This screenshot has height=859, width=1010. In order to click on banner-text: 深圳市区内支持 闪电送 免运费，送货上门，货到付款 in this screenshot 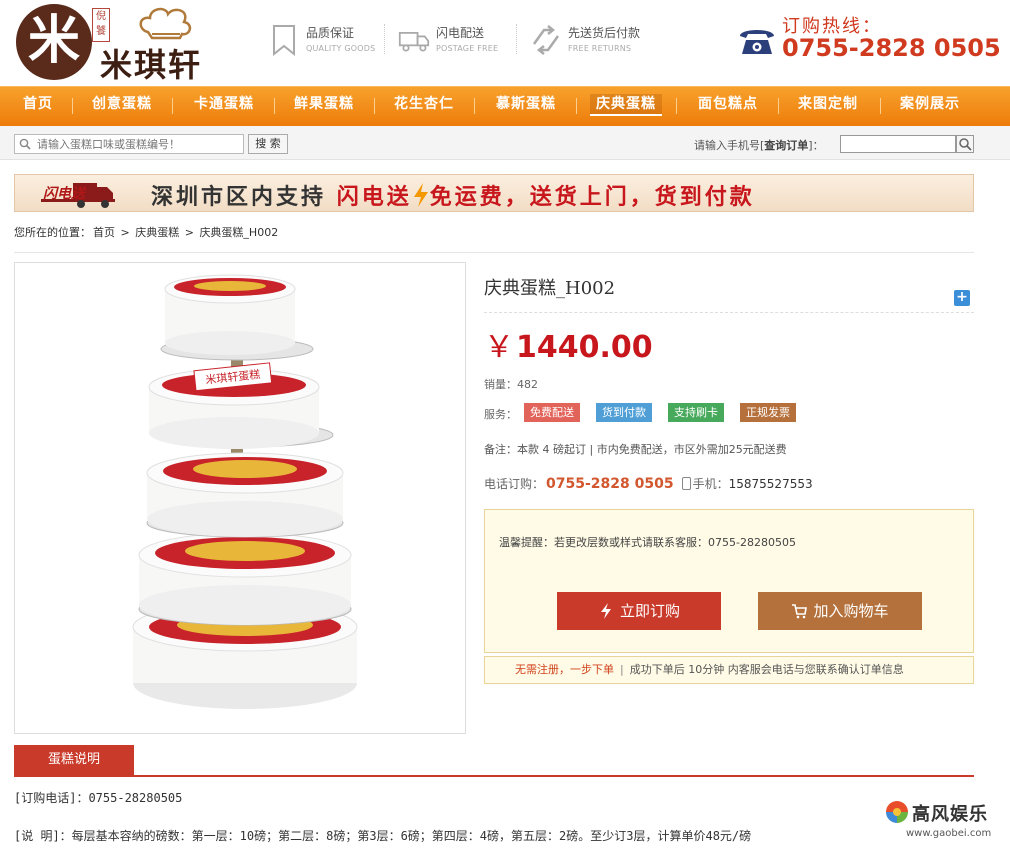, I will do `click(453, 196)`.